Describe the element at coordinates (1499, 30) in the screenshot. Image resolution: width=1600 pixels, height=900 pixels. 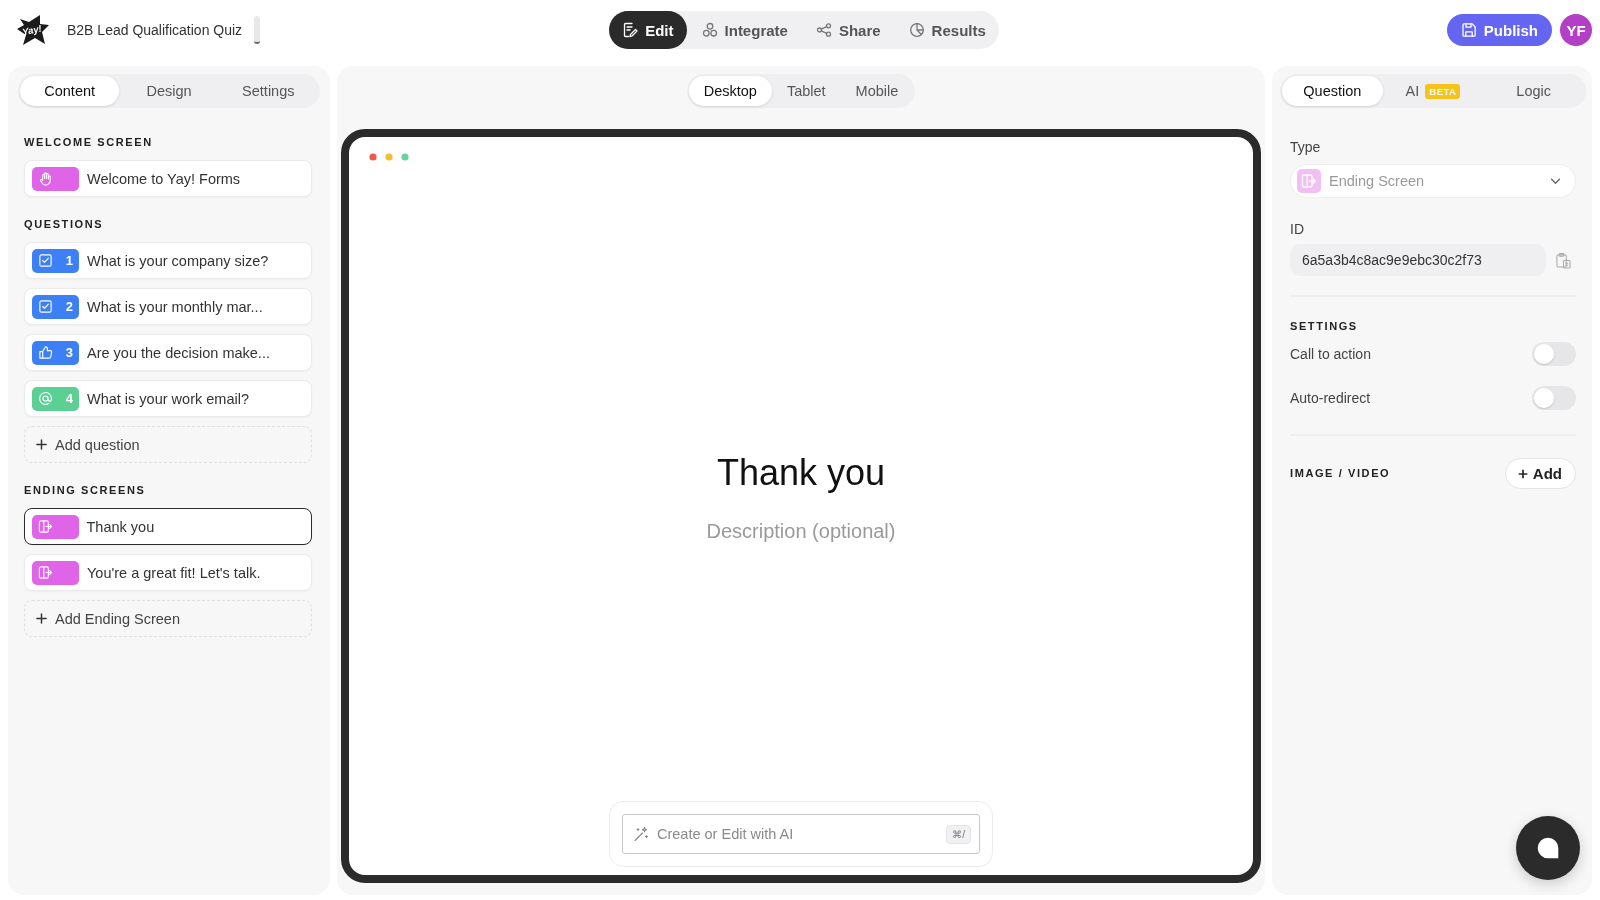
I see `publish-button: Publish` at that location.